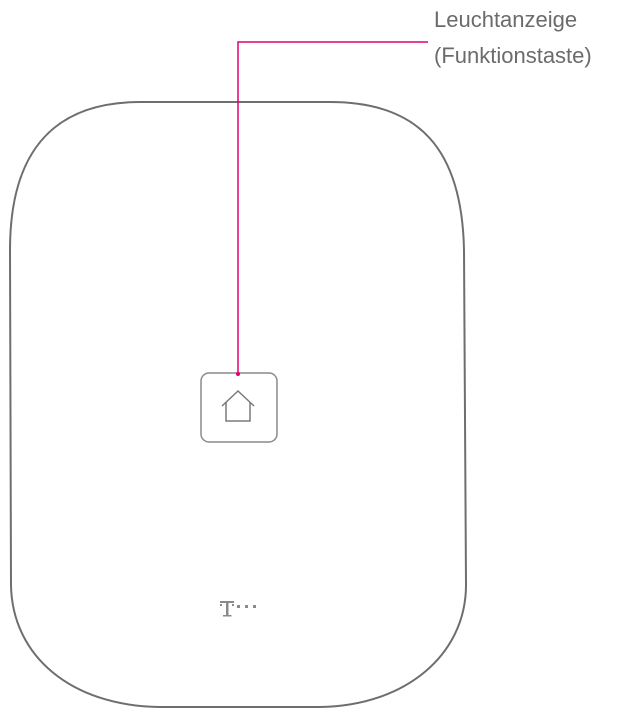 The height and width of the screenshot is (715, 626). Describe the element at coordinates (239, 407) in the screenshot. I see `function-button` at that location.